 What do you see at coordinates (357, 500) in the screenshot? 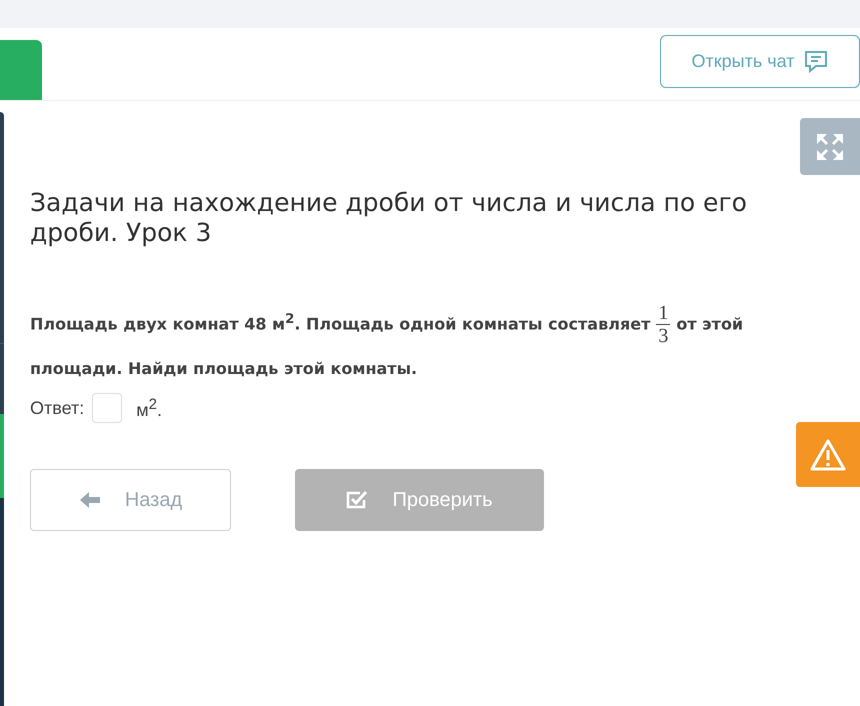
I see `checkbox-icon` at bounding box center [357, 500].